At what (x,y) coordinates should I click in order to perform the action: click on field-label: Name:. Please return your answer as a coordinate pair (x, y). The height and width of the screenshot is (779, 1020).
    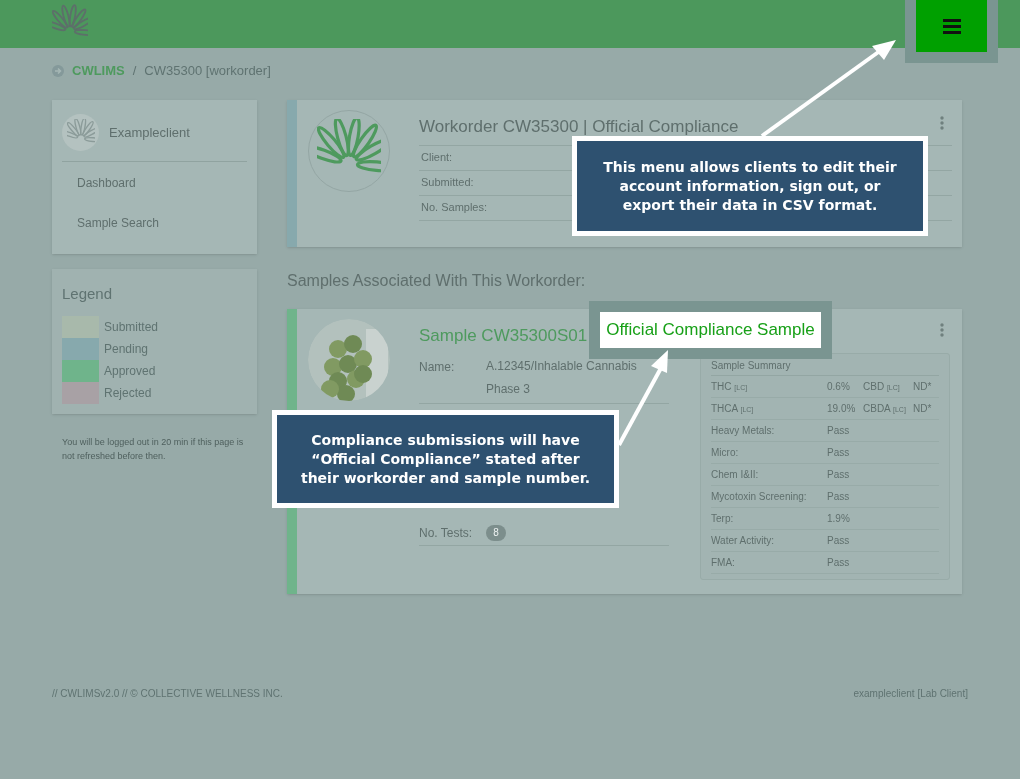
    Looking at the image, I should click on (437, 367).